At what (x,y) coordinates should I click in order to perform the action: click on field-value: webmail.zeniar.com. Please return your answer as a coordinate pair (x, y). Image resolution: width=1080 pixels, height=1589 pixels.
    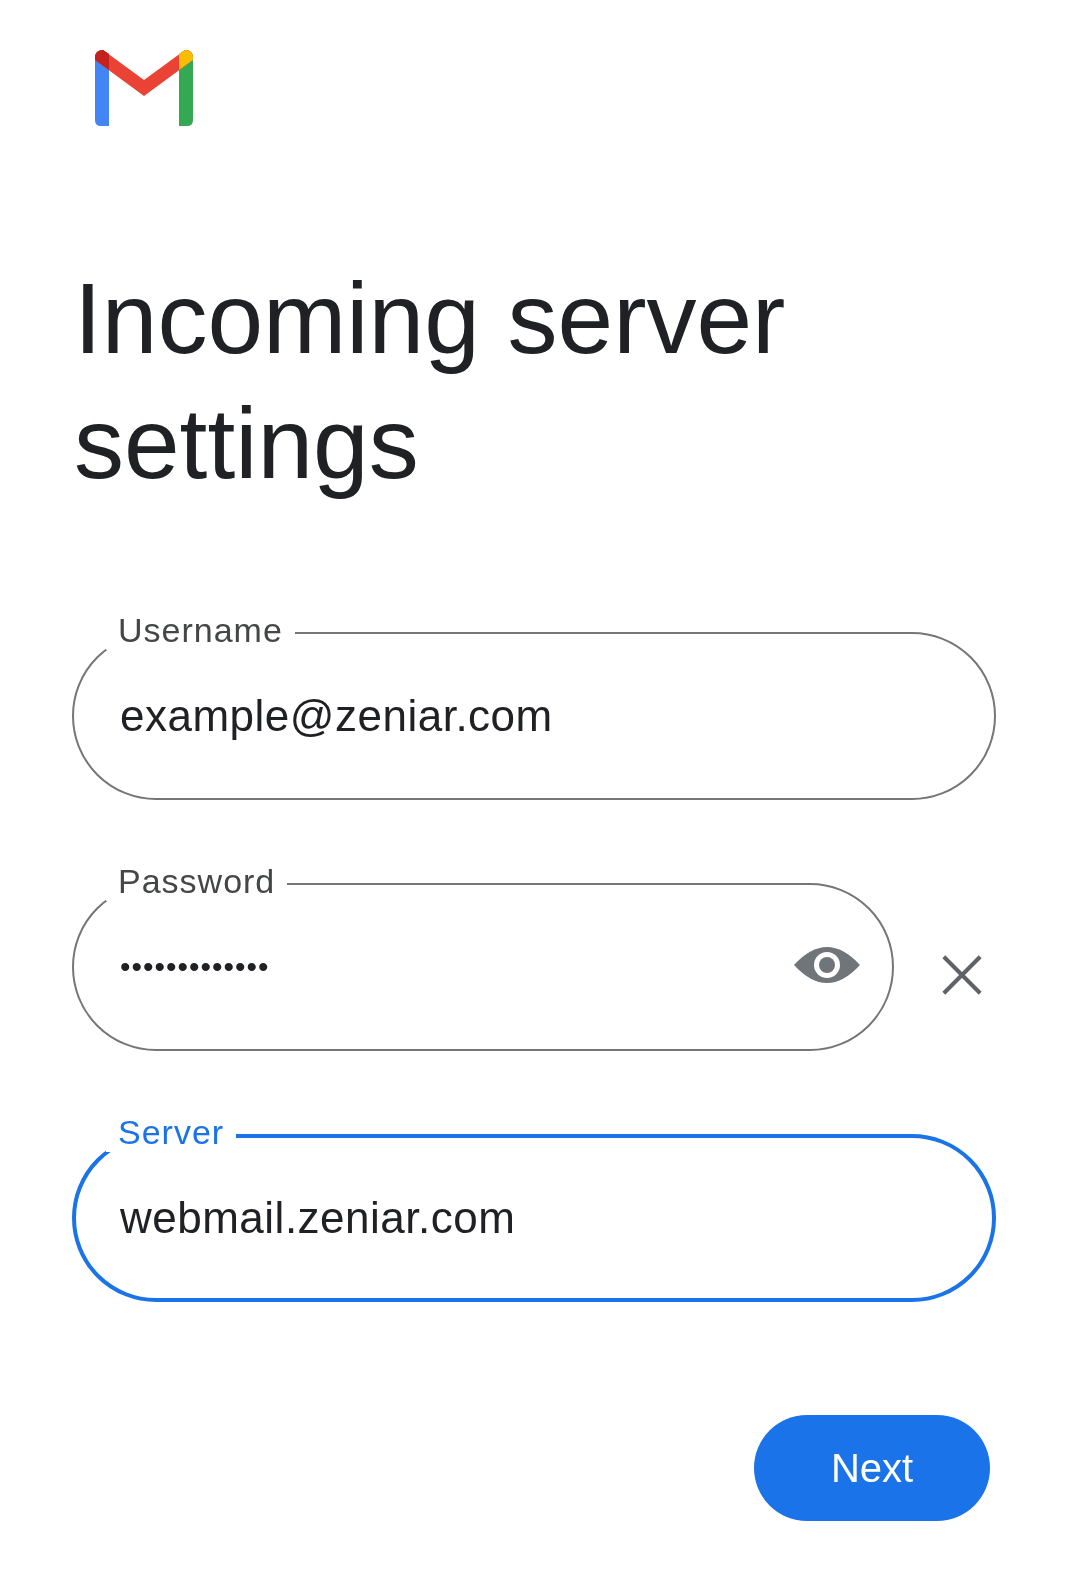
    Looking at the image, I should click on (318, 1218).